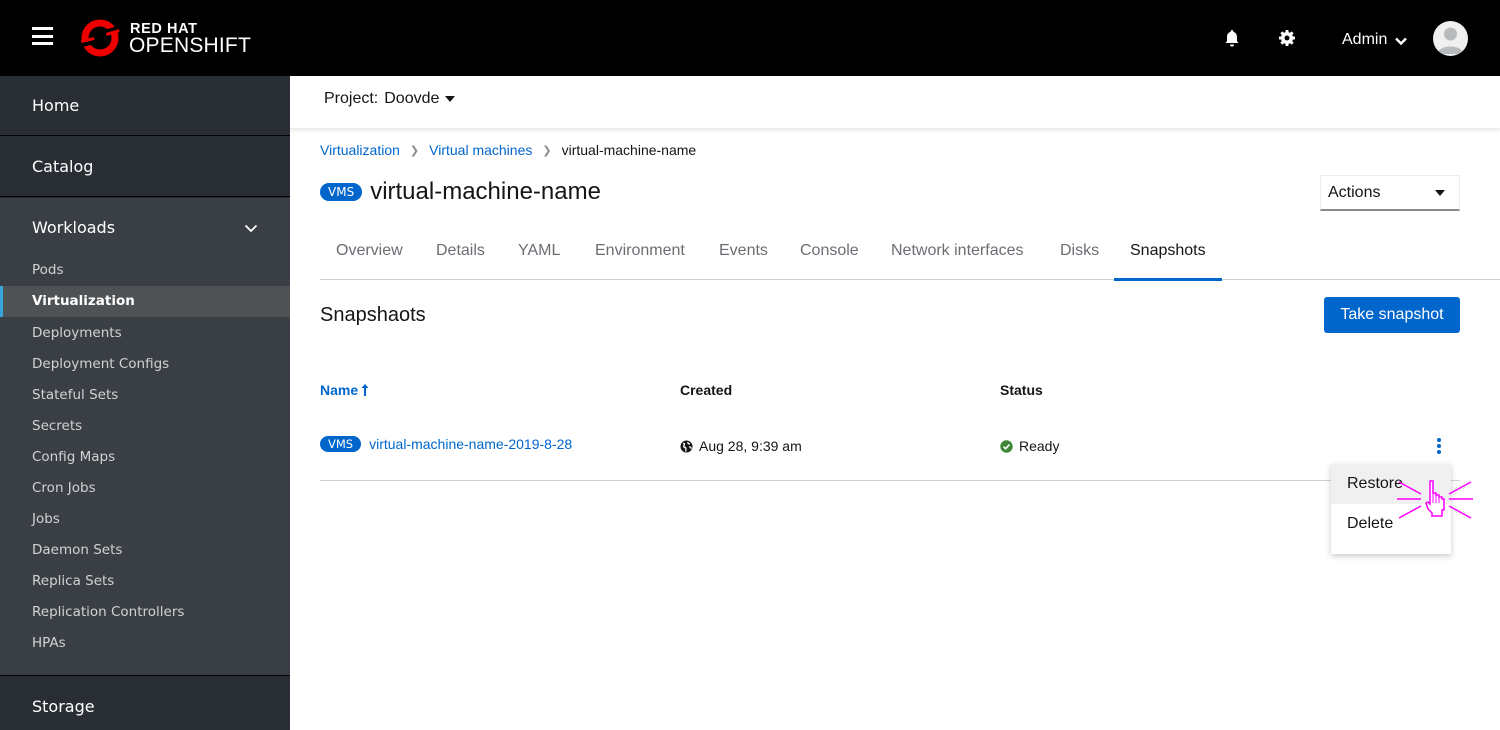 The image size is (1500, 730). I want to click on sidebar-item-cron-jobs: Cron Jobs, so click(145, 488).